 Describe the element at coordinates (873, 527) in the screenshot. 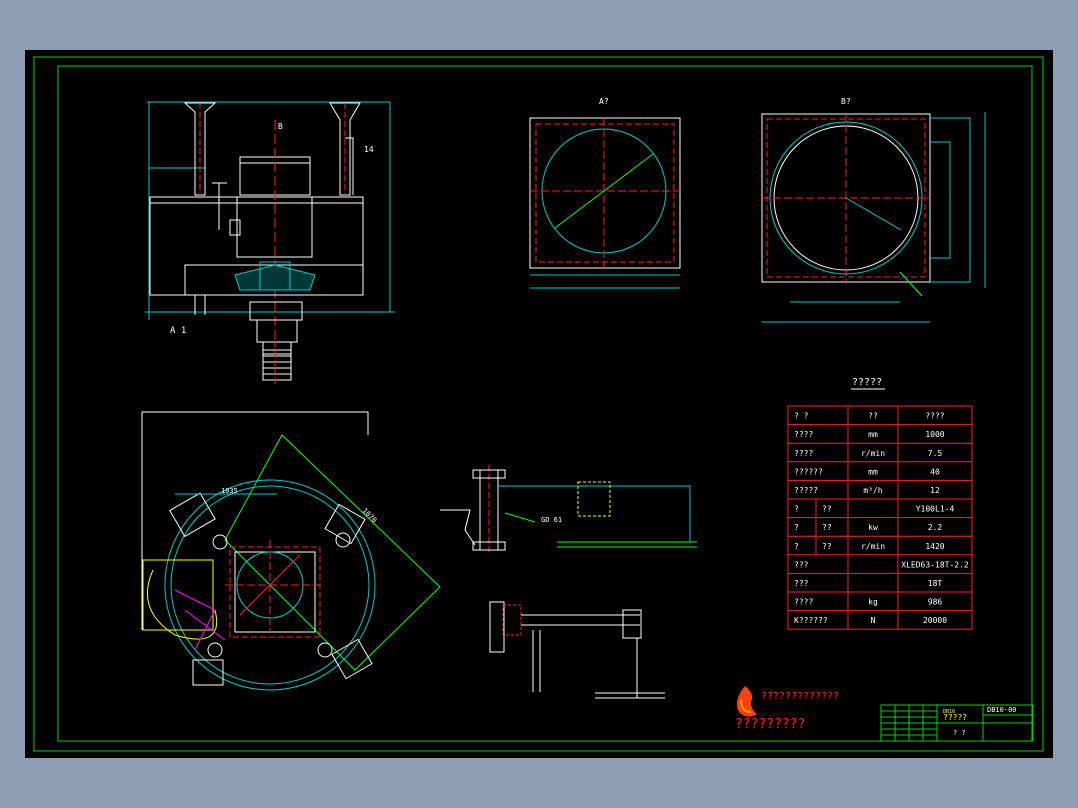

I see `table-row-unit: kw` at that location.